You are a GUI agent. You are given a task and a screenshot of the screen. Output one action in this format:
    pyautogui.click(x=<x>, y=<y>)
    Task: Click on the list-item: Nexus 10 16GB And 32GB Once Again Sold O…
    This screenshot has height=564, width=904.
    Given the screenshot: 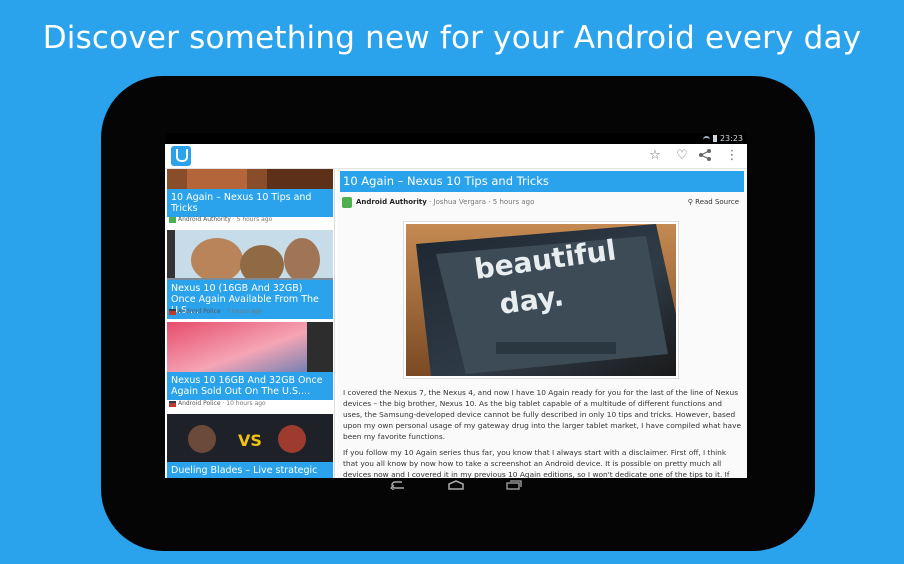 What is the action you would take?
    pyautogui.click(x=250, y=367)
    